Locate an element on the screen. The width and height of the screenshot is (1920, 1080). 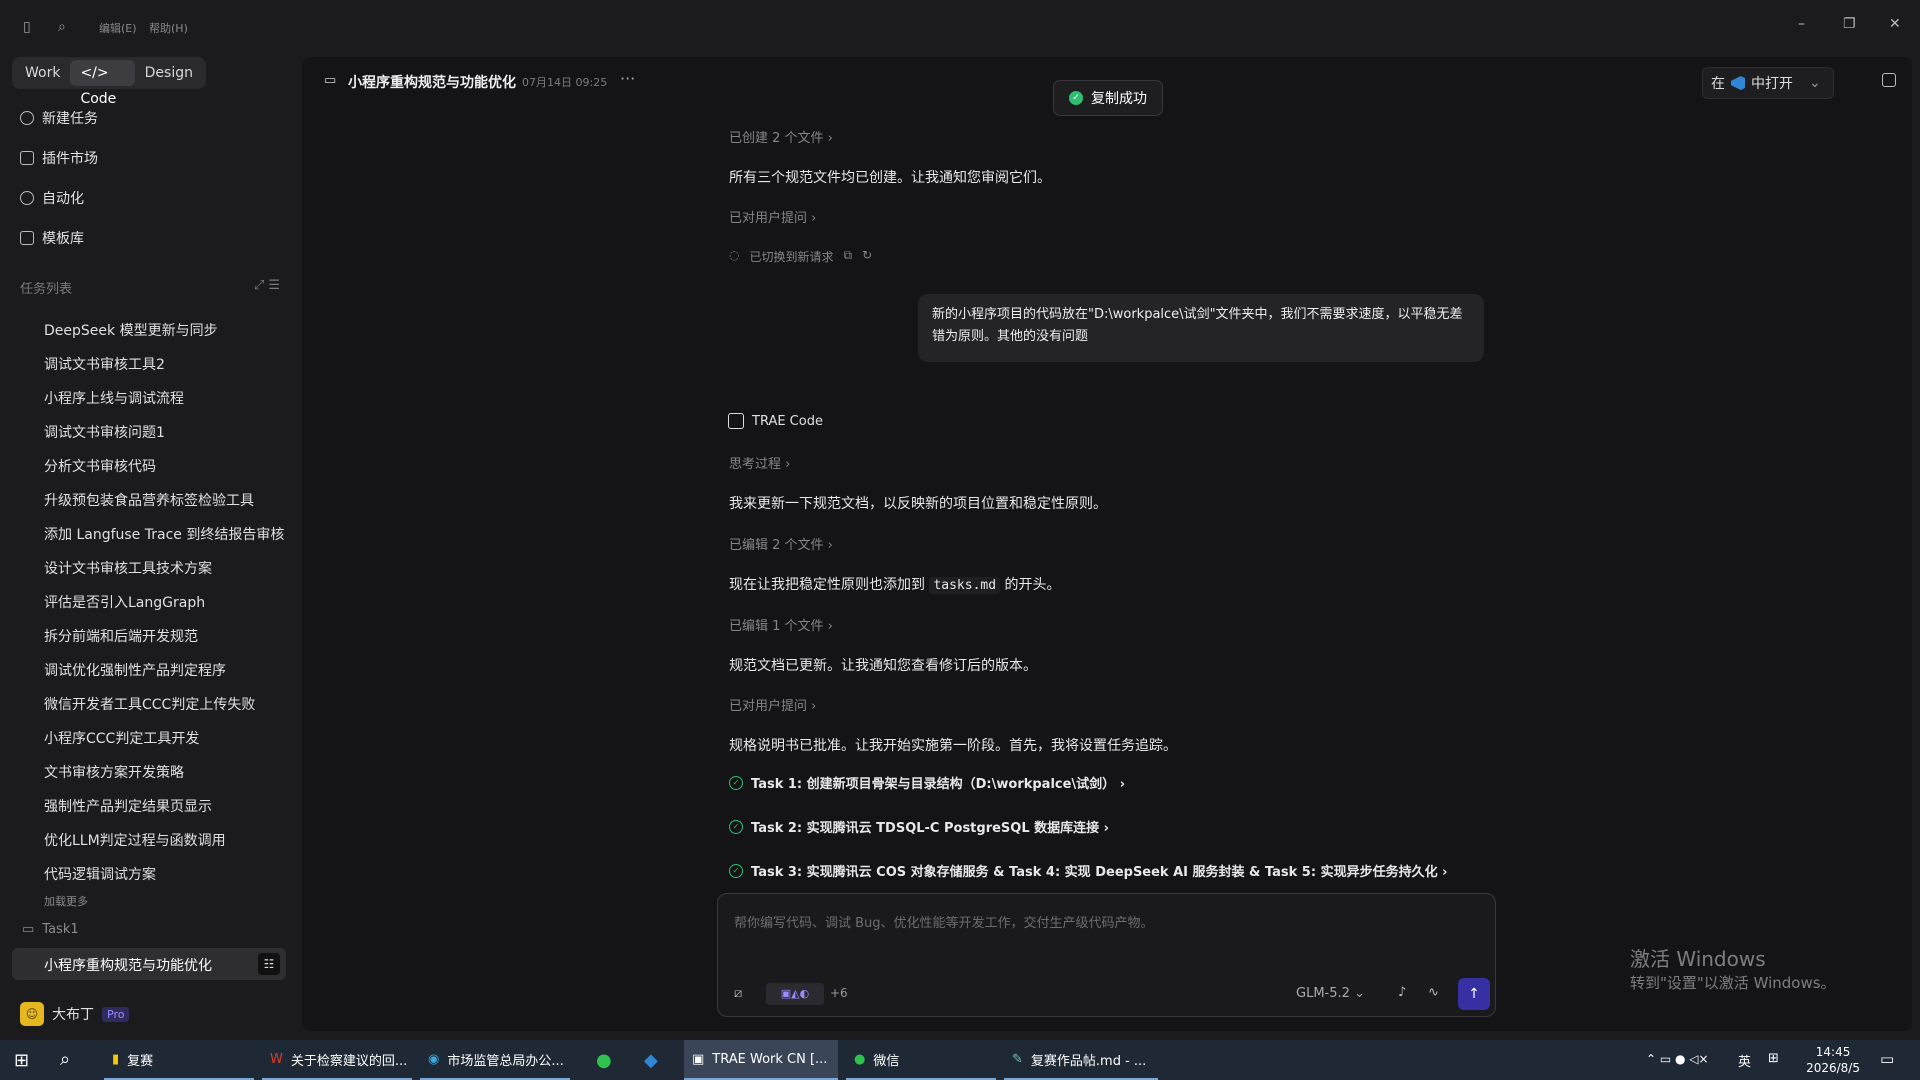
nav-templates: 模板库 is located at coordinates (52, 238).